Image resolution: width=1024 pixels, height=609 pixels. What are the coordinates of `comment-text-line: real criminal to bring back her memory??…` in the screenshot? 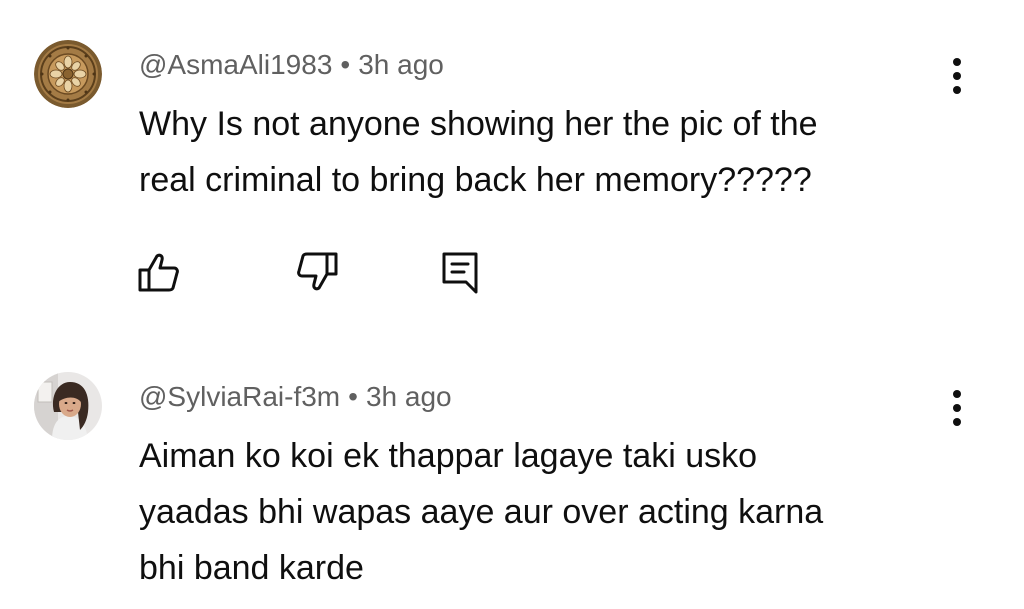 It's located at (475, 180).